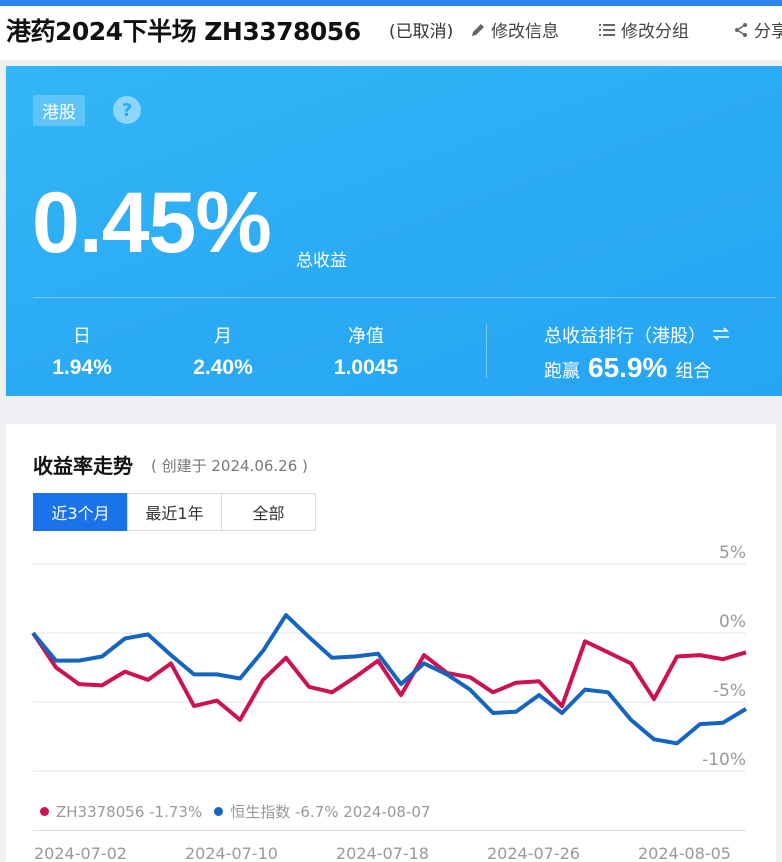  I want to click on x-tick-label: 2024-07-02, so click(80, 853).